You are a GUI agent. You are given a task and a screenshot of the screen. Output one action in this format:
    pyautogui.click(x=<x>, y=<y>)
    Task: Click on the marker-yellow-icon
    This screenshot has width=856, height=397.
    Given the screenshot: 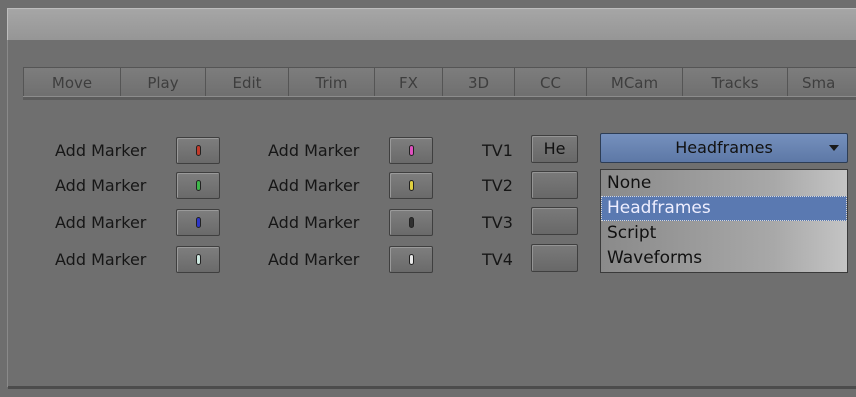 What is the action you would take?
    pyautogui.click(x=411, y=185)
    